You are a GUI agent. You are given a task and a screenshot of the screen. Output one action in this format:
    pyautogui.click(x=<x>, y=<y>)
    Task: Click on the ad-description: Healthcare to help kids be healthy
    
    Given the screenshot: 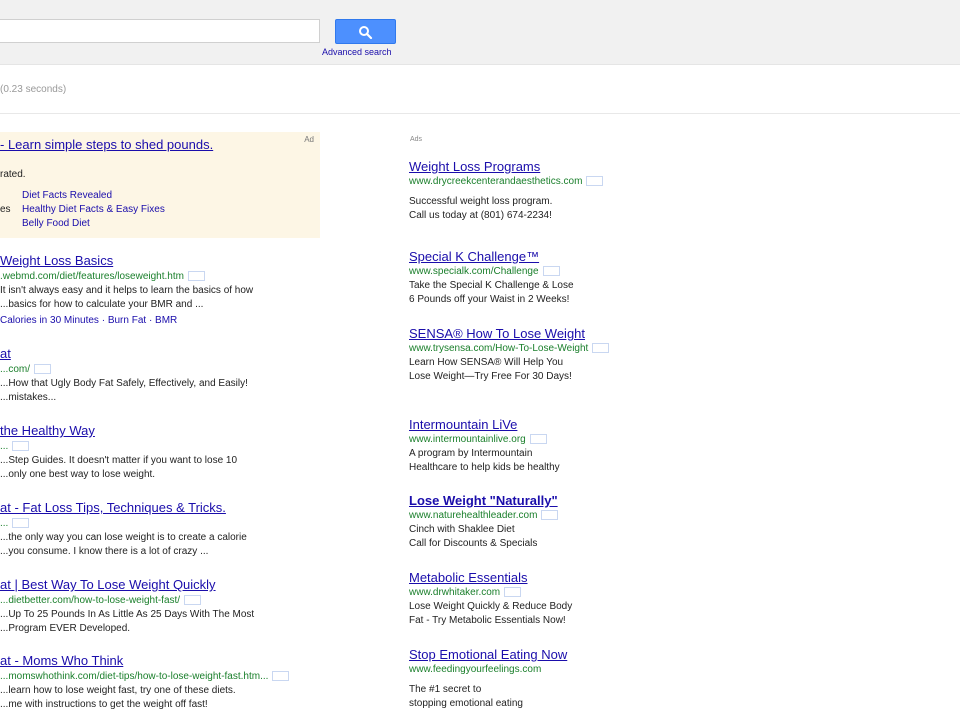 What is the action you would take?
    pyautogui.click(x=484, y=467)
    